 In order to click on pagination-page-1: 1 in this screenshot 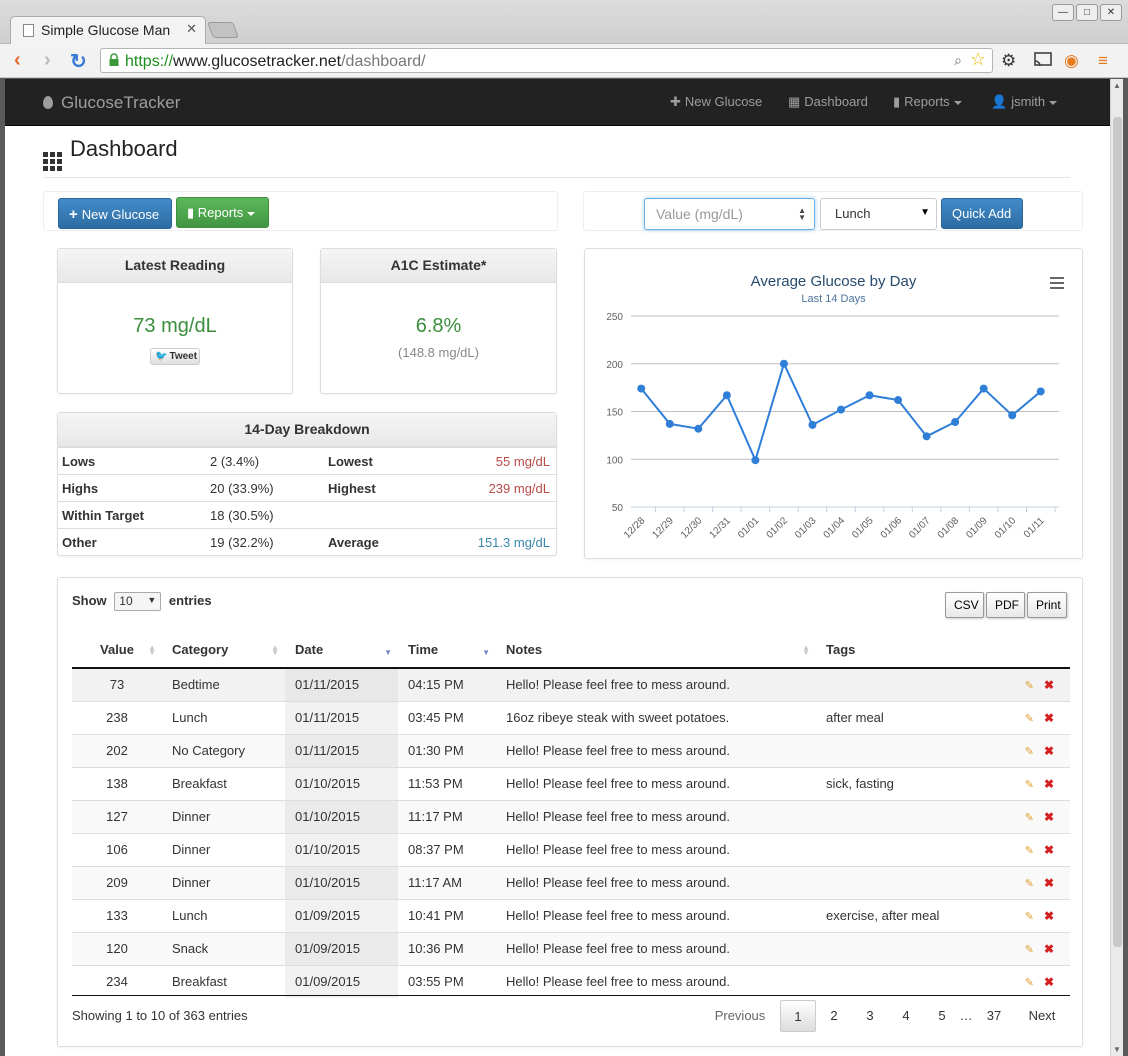, I will do `click(798, 1016)`.